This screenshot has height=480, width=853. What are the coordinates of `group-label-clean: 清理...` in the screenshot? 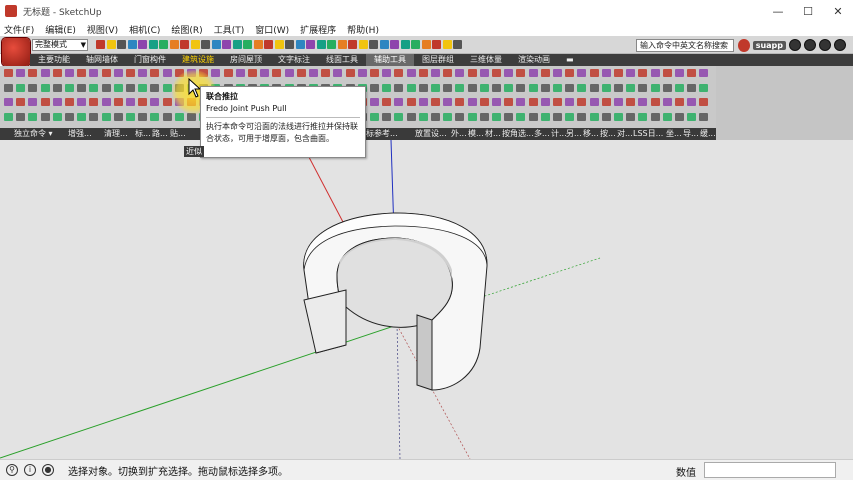 It's located at (116, 134).